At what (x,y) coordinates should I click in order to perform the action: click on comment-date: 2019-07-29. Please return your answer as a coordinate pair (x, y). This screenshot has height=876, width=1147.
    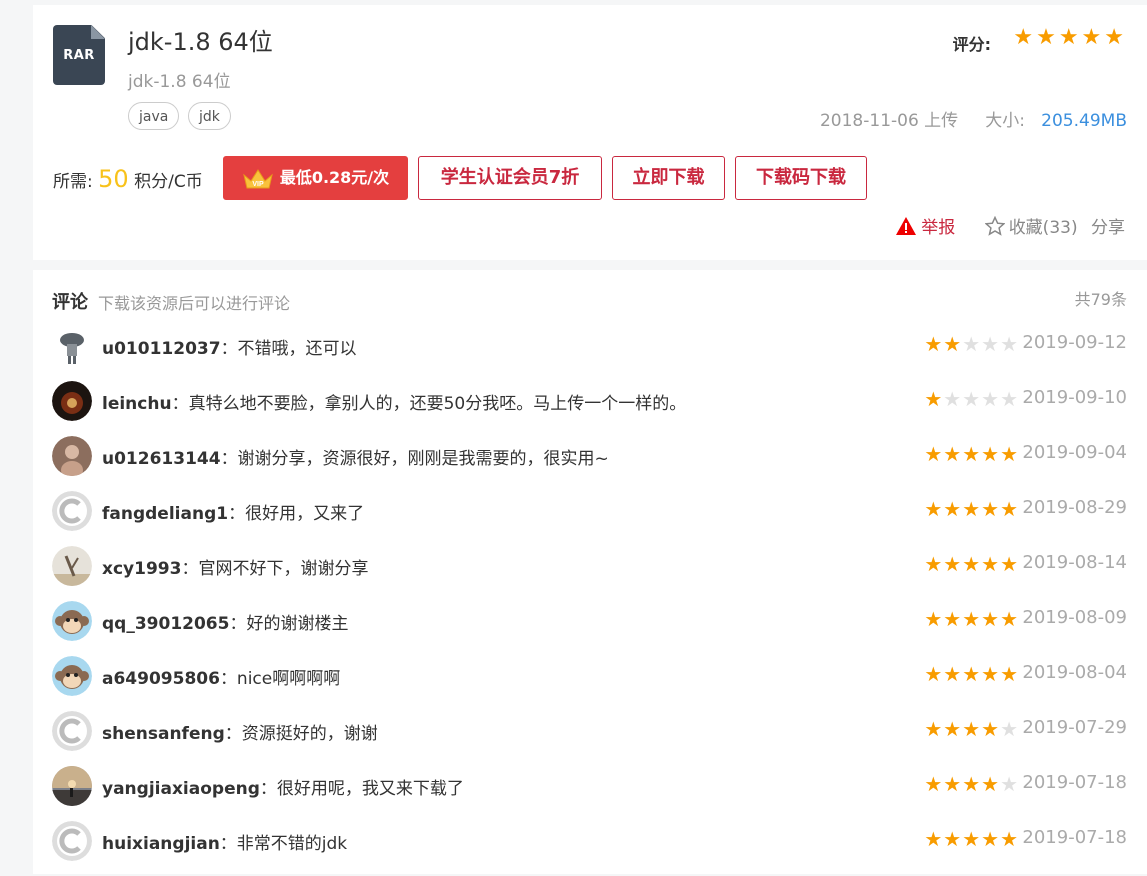
    Looking at the image, I should click on (1074, 727).